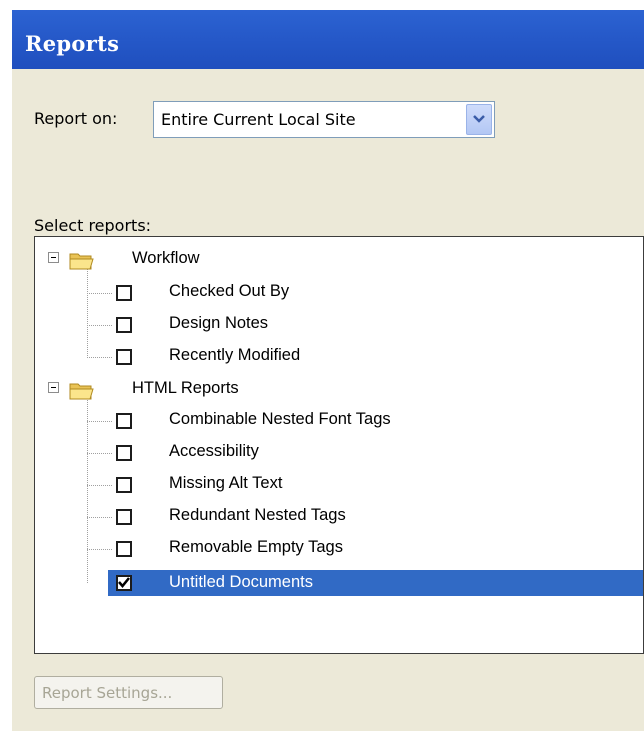 The width and height of the screenshot is (644, 731). Describe the element at coordinates (218, 323) in the screenshot. I see `item-label-design-notes: Design Notes` at that location.